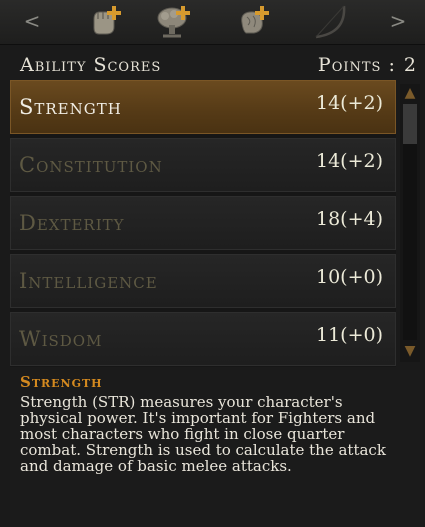 The width and height of the screenshot is (425, 527). I want to click on ability-name: Strength, so click(70, 107).